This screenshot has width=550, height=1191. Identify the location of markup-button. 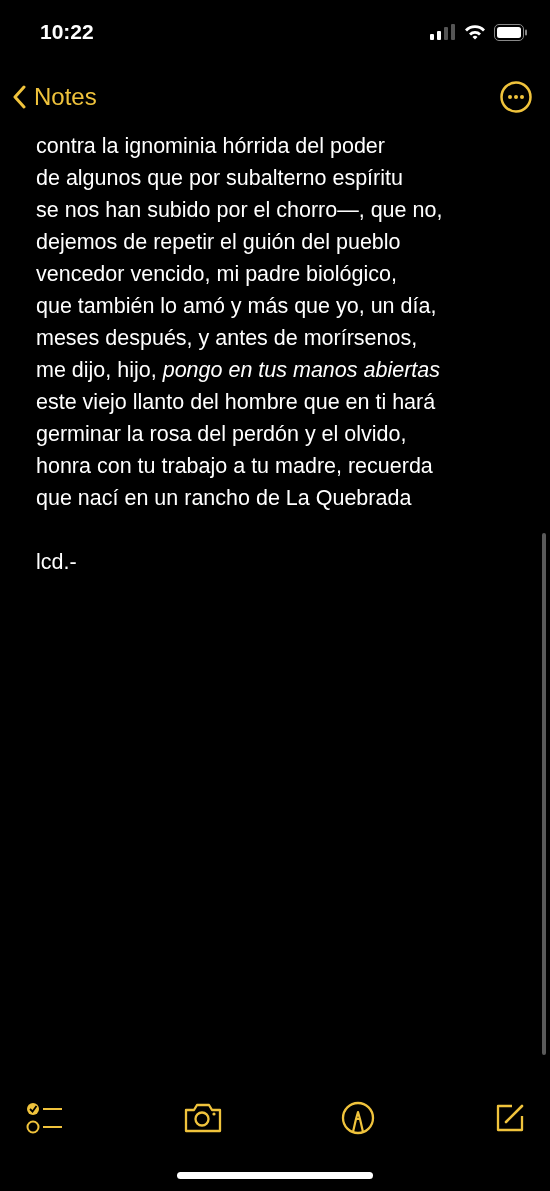
(358, 1118).